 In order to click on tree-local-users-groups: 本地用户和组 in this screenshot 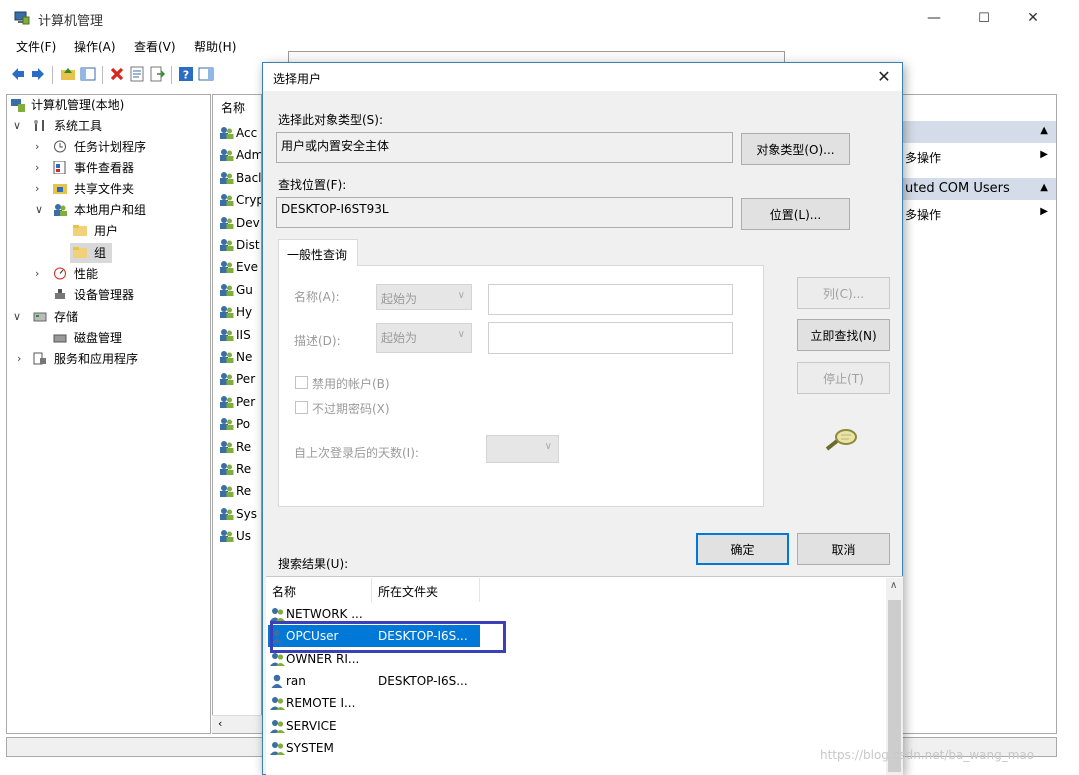, I will do `click(110, 210)`.